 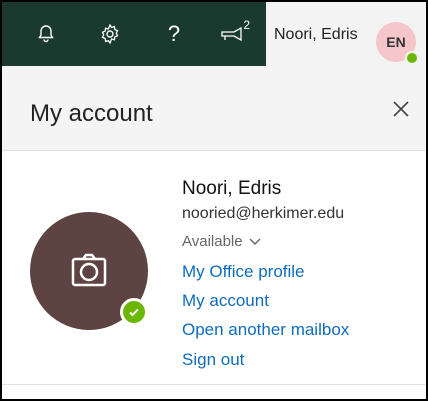 I want to click on feedback-icon, so click(x=231, y=34).